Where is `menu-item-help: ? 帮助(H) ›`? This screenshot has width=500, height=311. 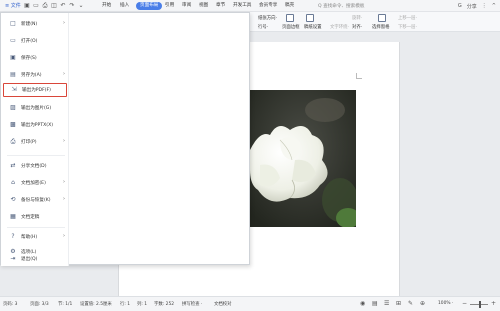
menu-item-help: ? 帮助(H) › is located at coordinates (35, 236).